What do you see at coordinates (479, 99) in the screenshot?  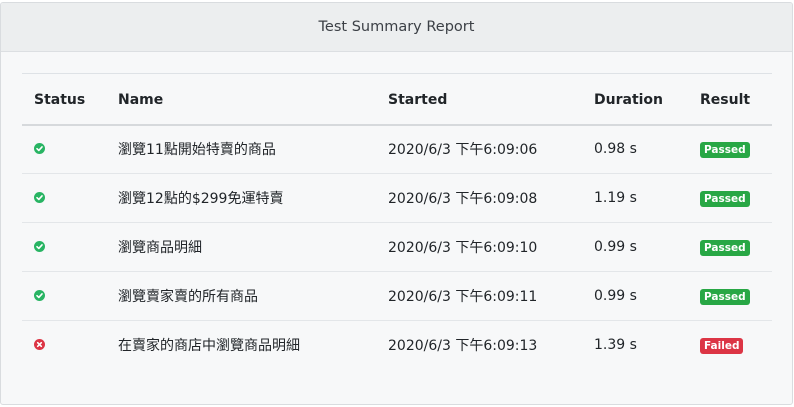 I see `column-header-started: Started` at bounding box center [479, 99].